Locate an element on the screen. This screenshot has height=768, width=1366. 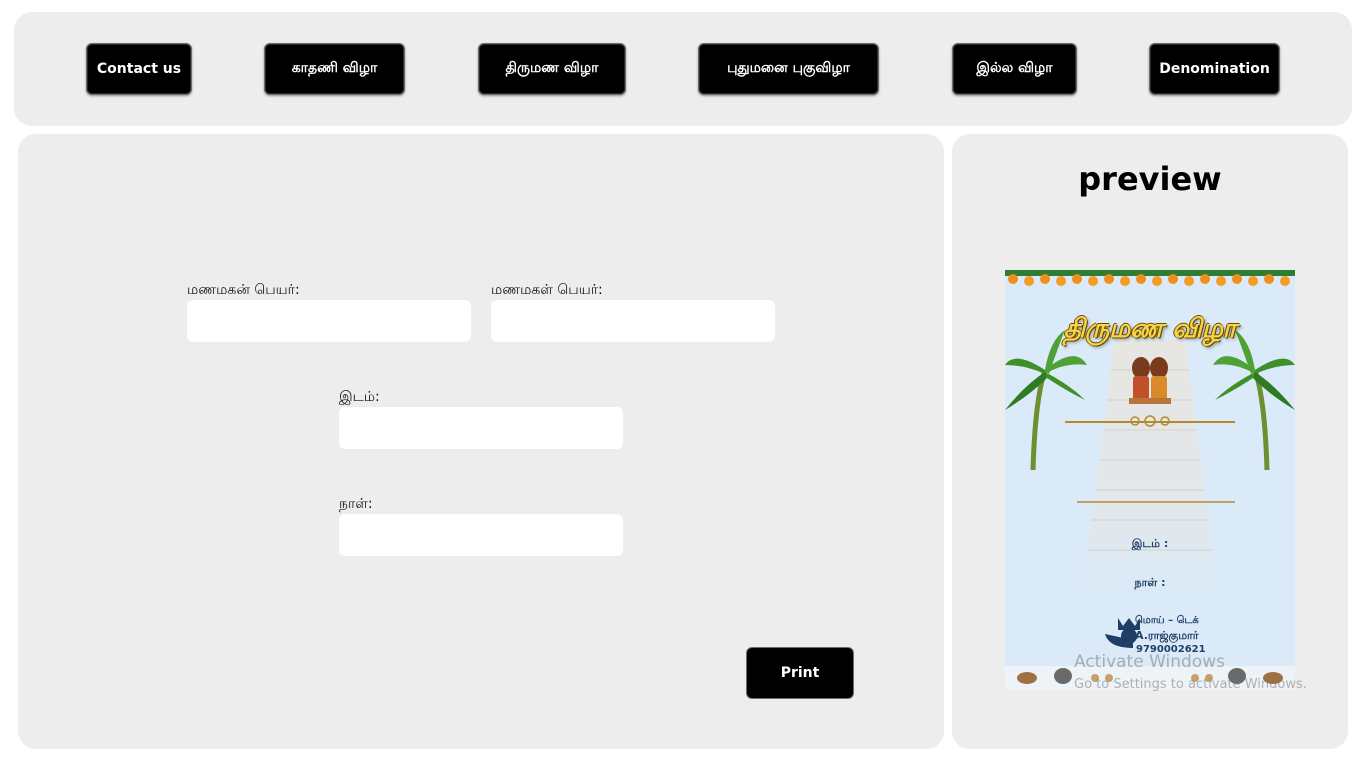
card-date-text: நாள் : is located at coordinates (1150, 582).